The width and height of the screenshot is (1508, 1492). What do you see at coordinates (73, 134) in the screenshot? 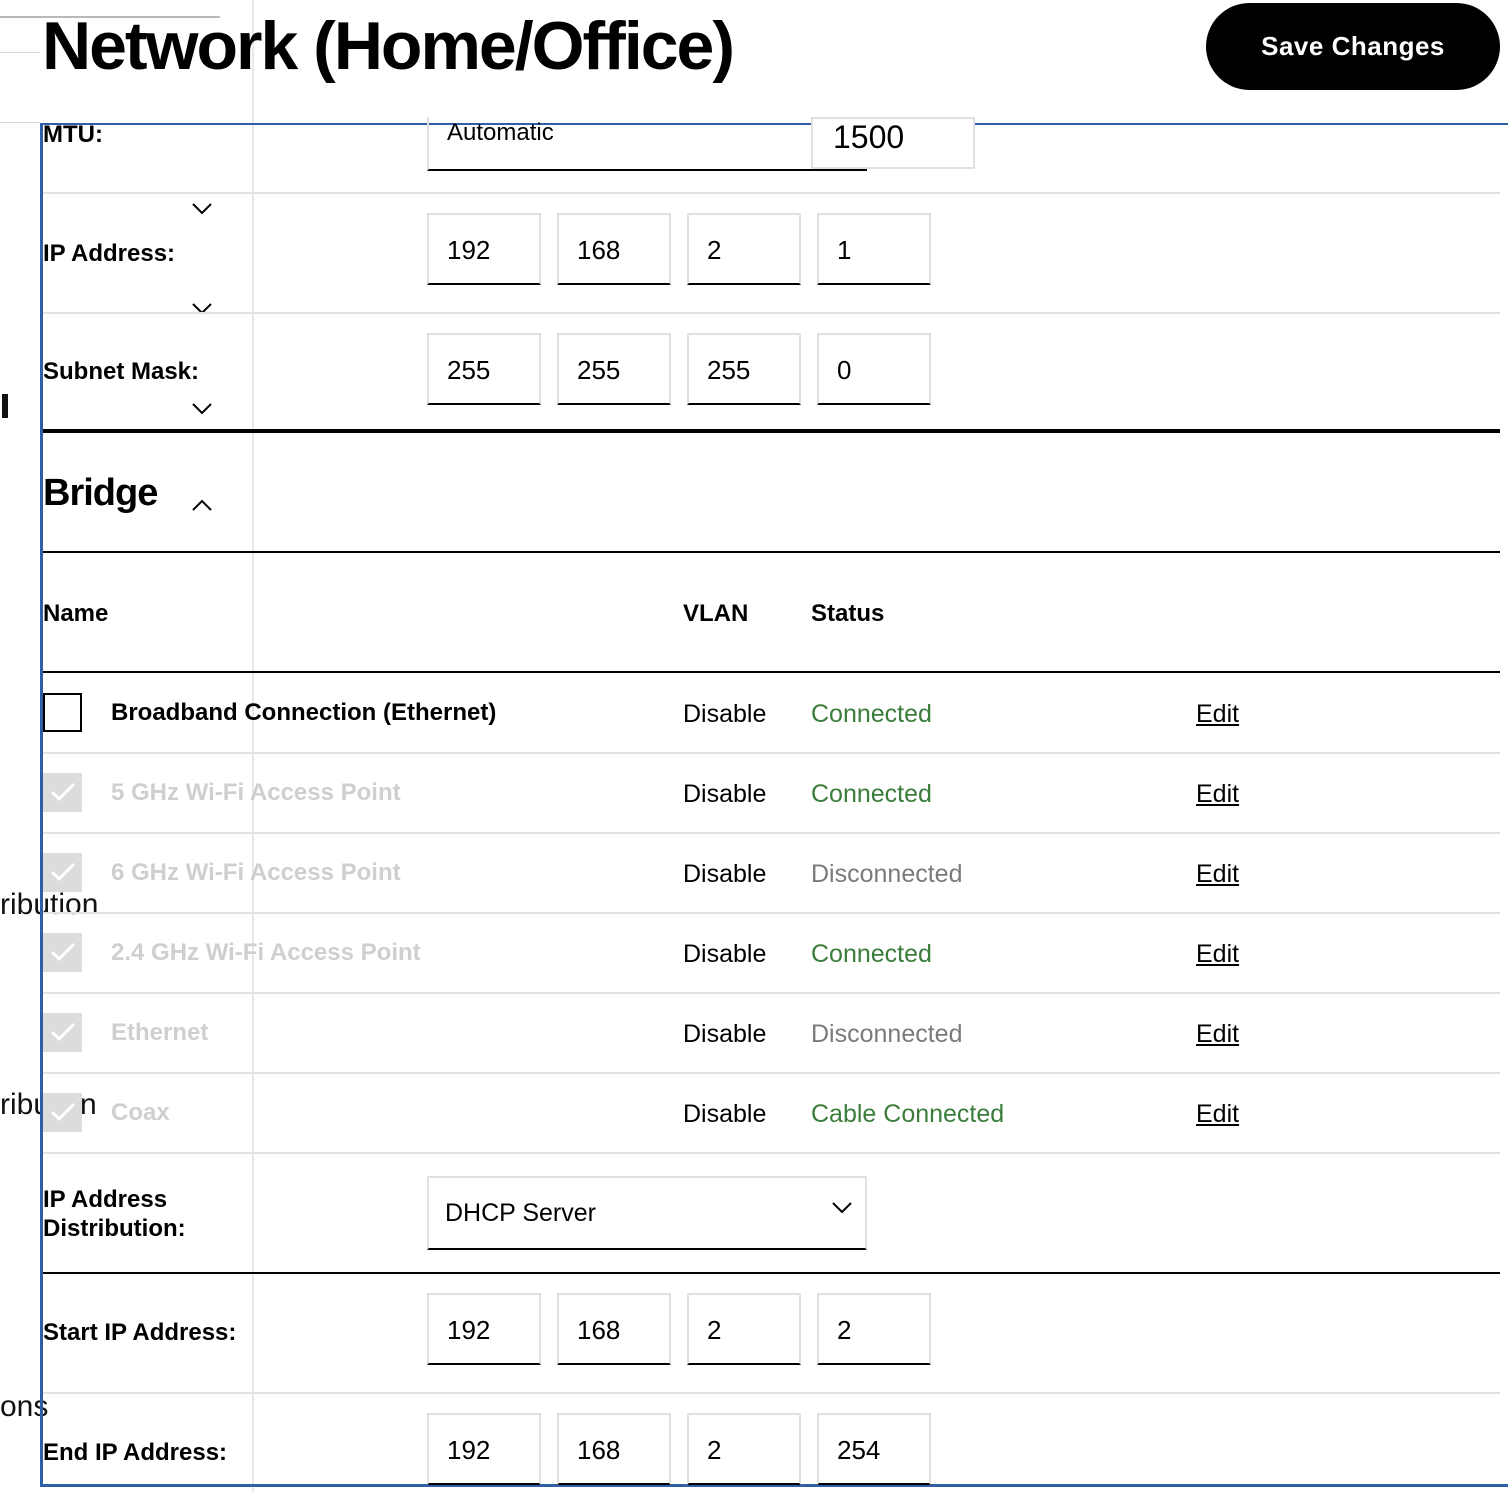
I see `mtu-label: MTU:` at bounding box center [73, 134].